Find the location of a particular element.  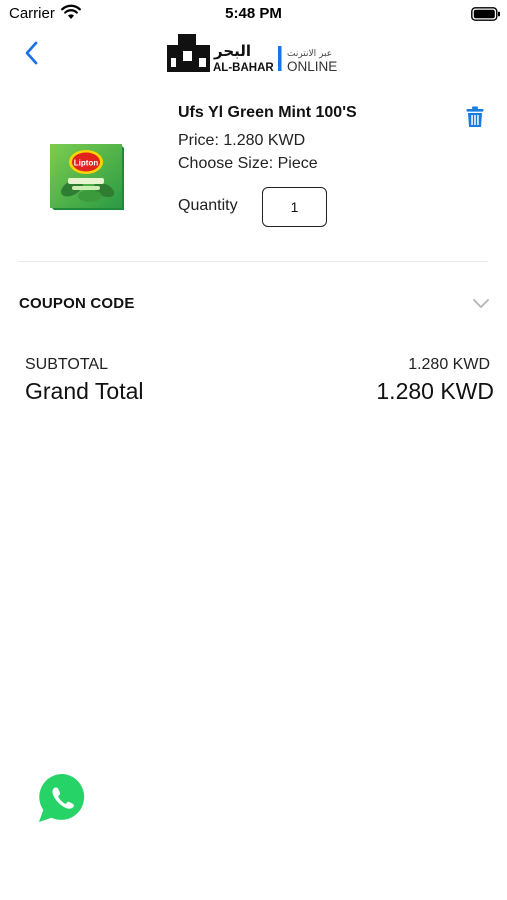

product-size: Choose Size: Piece is located at coordinates (248, 163).